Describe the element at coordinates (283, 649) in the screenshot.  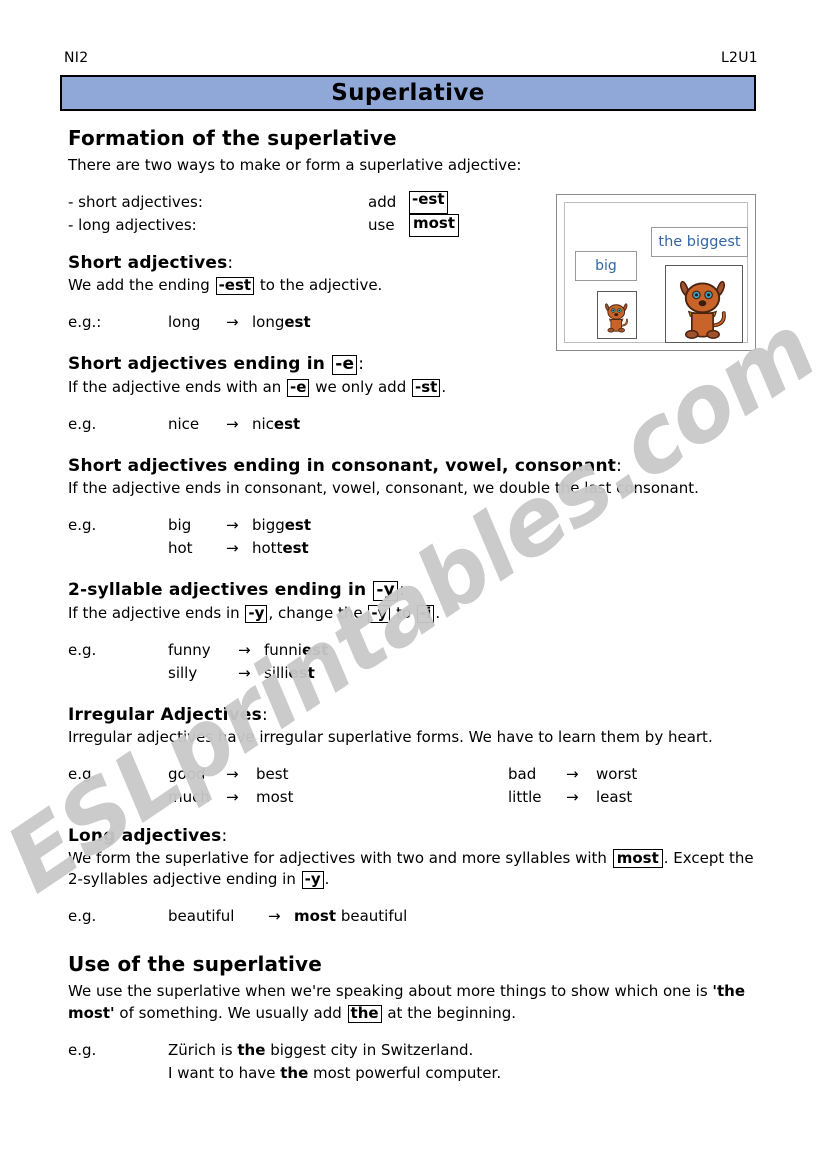
I see `example-result-stem: funni` at that location.